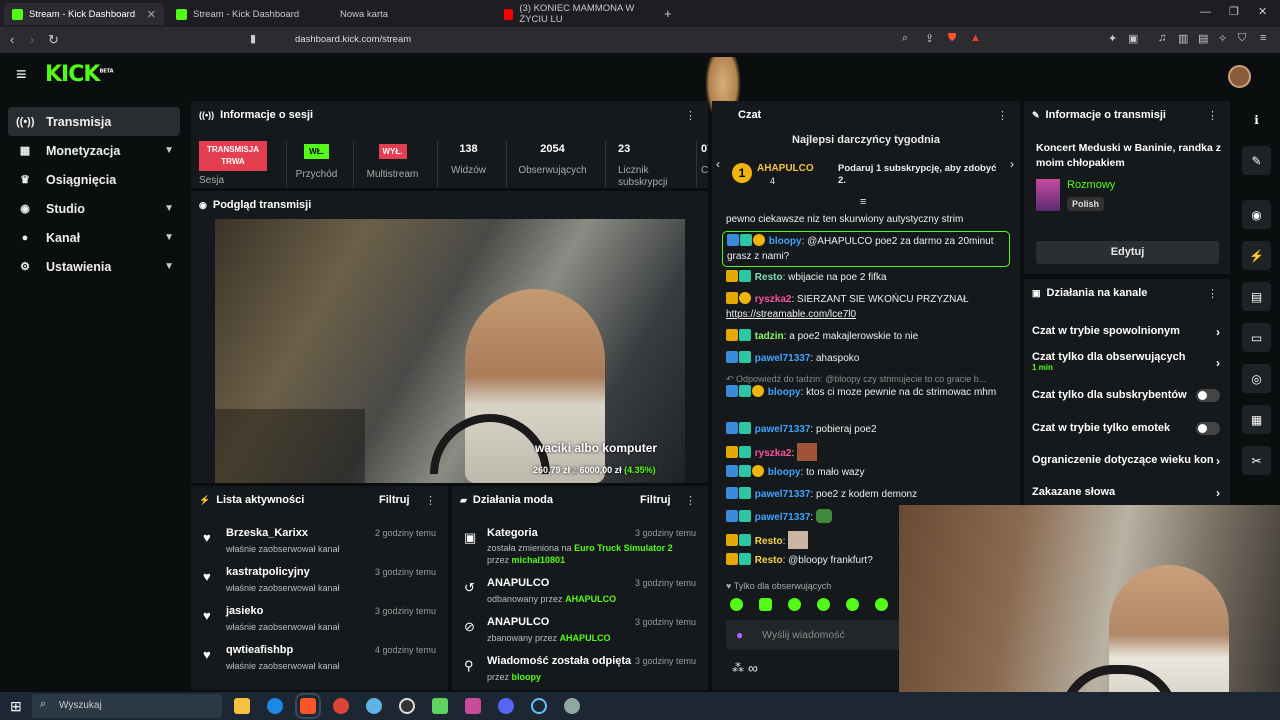 The image size is (1280, 720). Describe the element at coordinates (1256, 378) in the screenshot. I see `broadcast-icon: ◎` at that location.